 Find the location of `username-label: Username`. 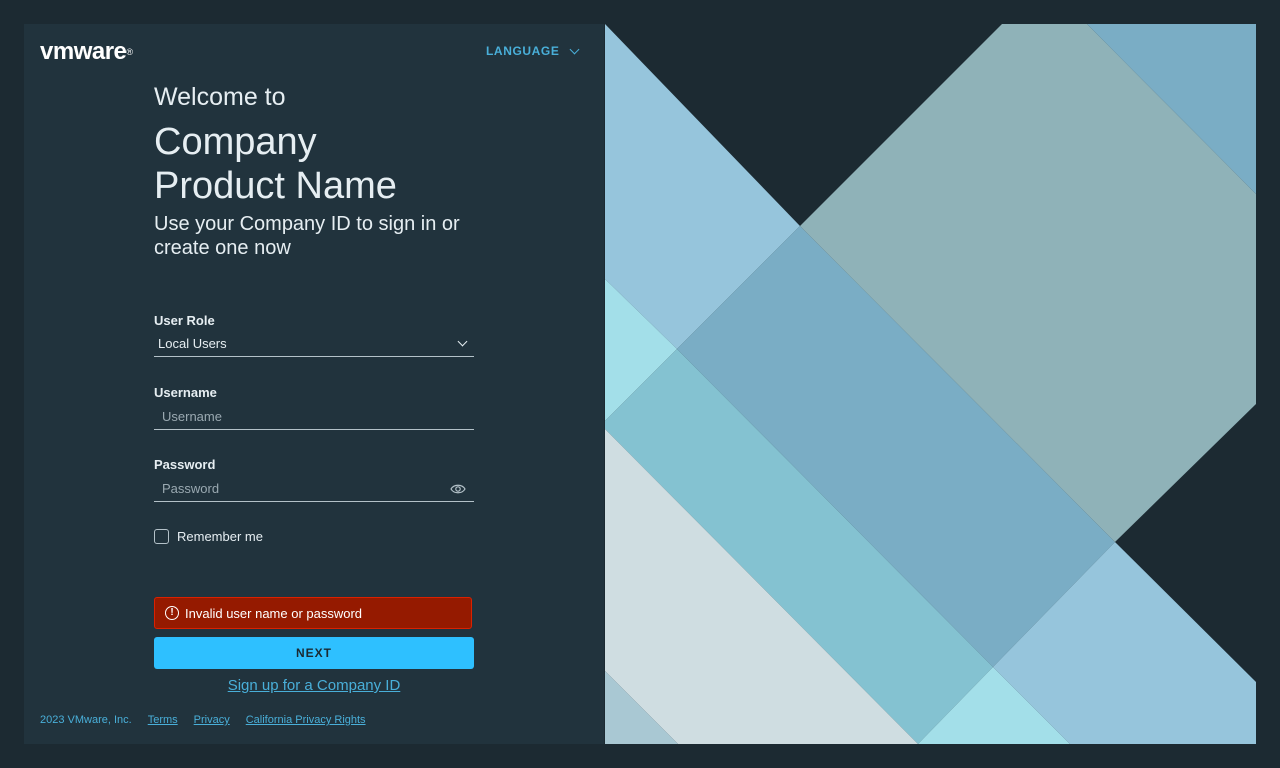

username-label: Username is located at coordinates (185, 392).